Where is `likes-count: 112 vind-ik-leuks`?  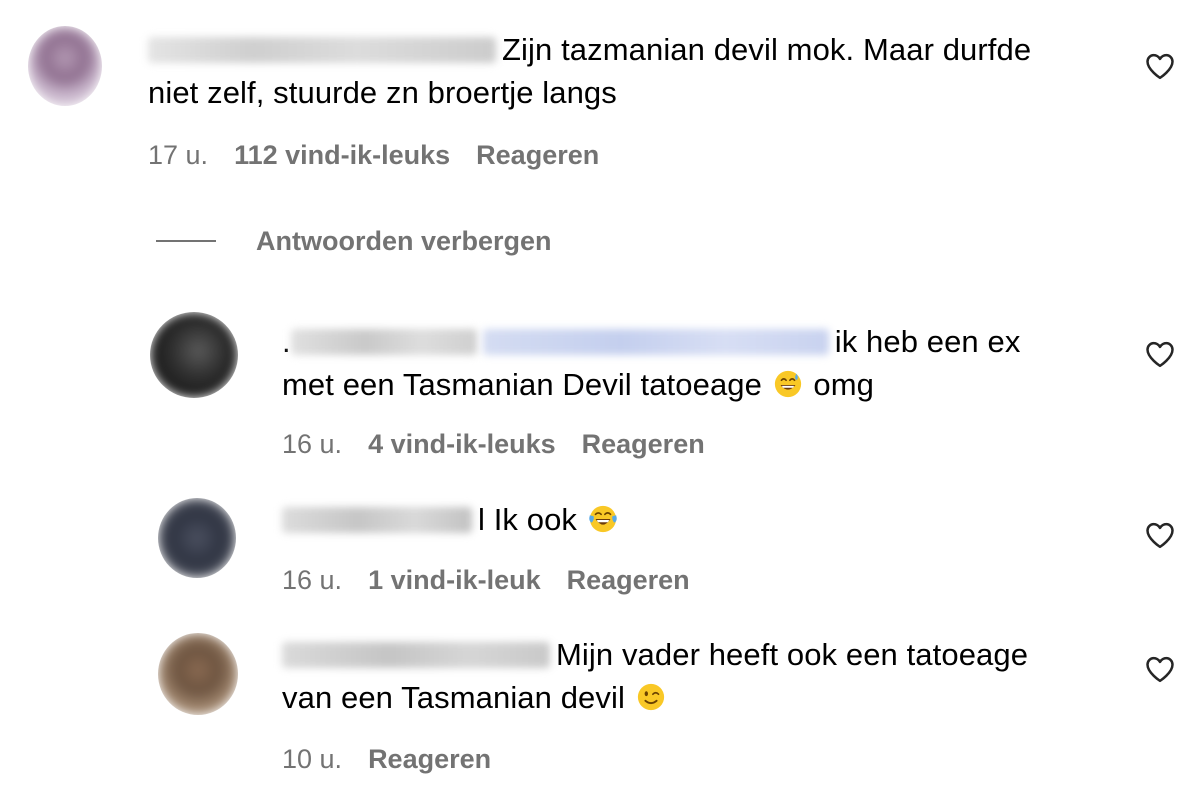
likes-count: 112 vind-ik-leuks is located at coordinates (342, 155).